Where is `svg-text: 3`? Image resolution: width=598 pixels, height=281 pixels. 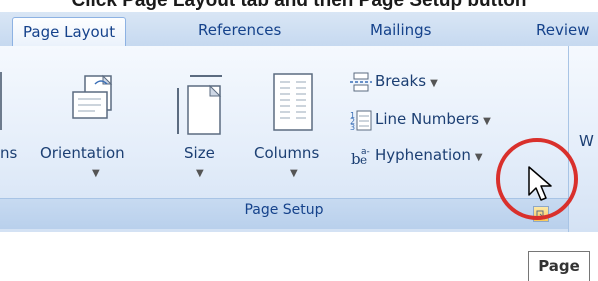 svg-text: 3 is located at coordinates (352, 127).